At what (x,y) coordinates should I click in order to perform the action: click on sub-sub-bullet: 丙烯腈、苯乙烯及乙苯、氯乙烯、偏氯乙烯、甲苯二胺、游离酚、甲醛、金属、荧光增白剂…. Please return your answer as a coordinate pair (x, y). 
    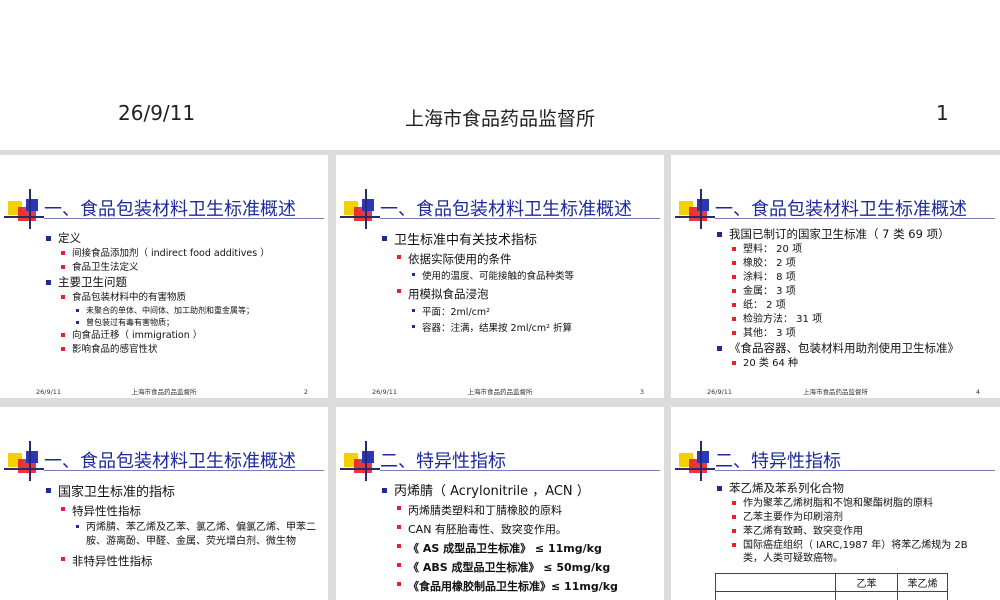
    Looking at the image, I should click on (181, 535).